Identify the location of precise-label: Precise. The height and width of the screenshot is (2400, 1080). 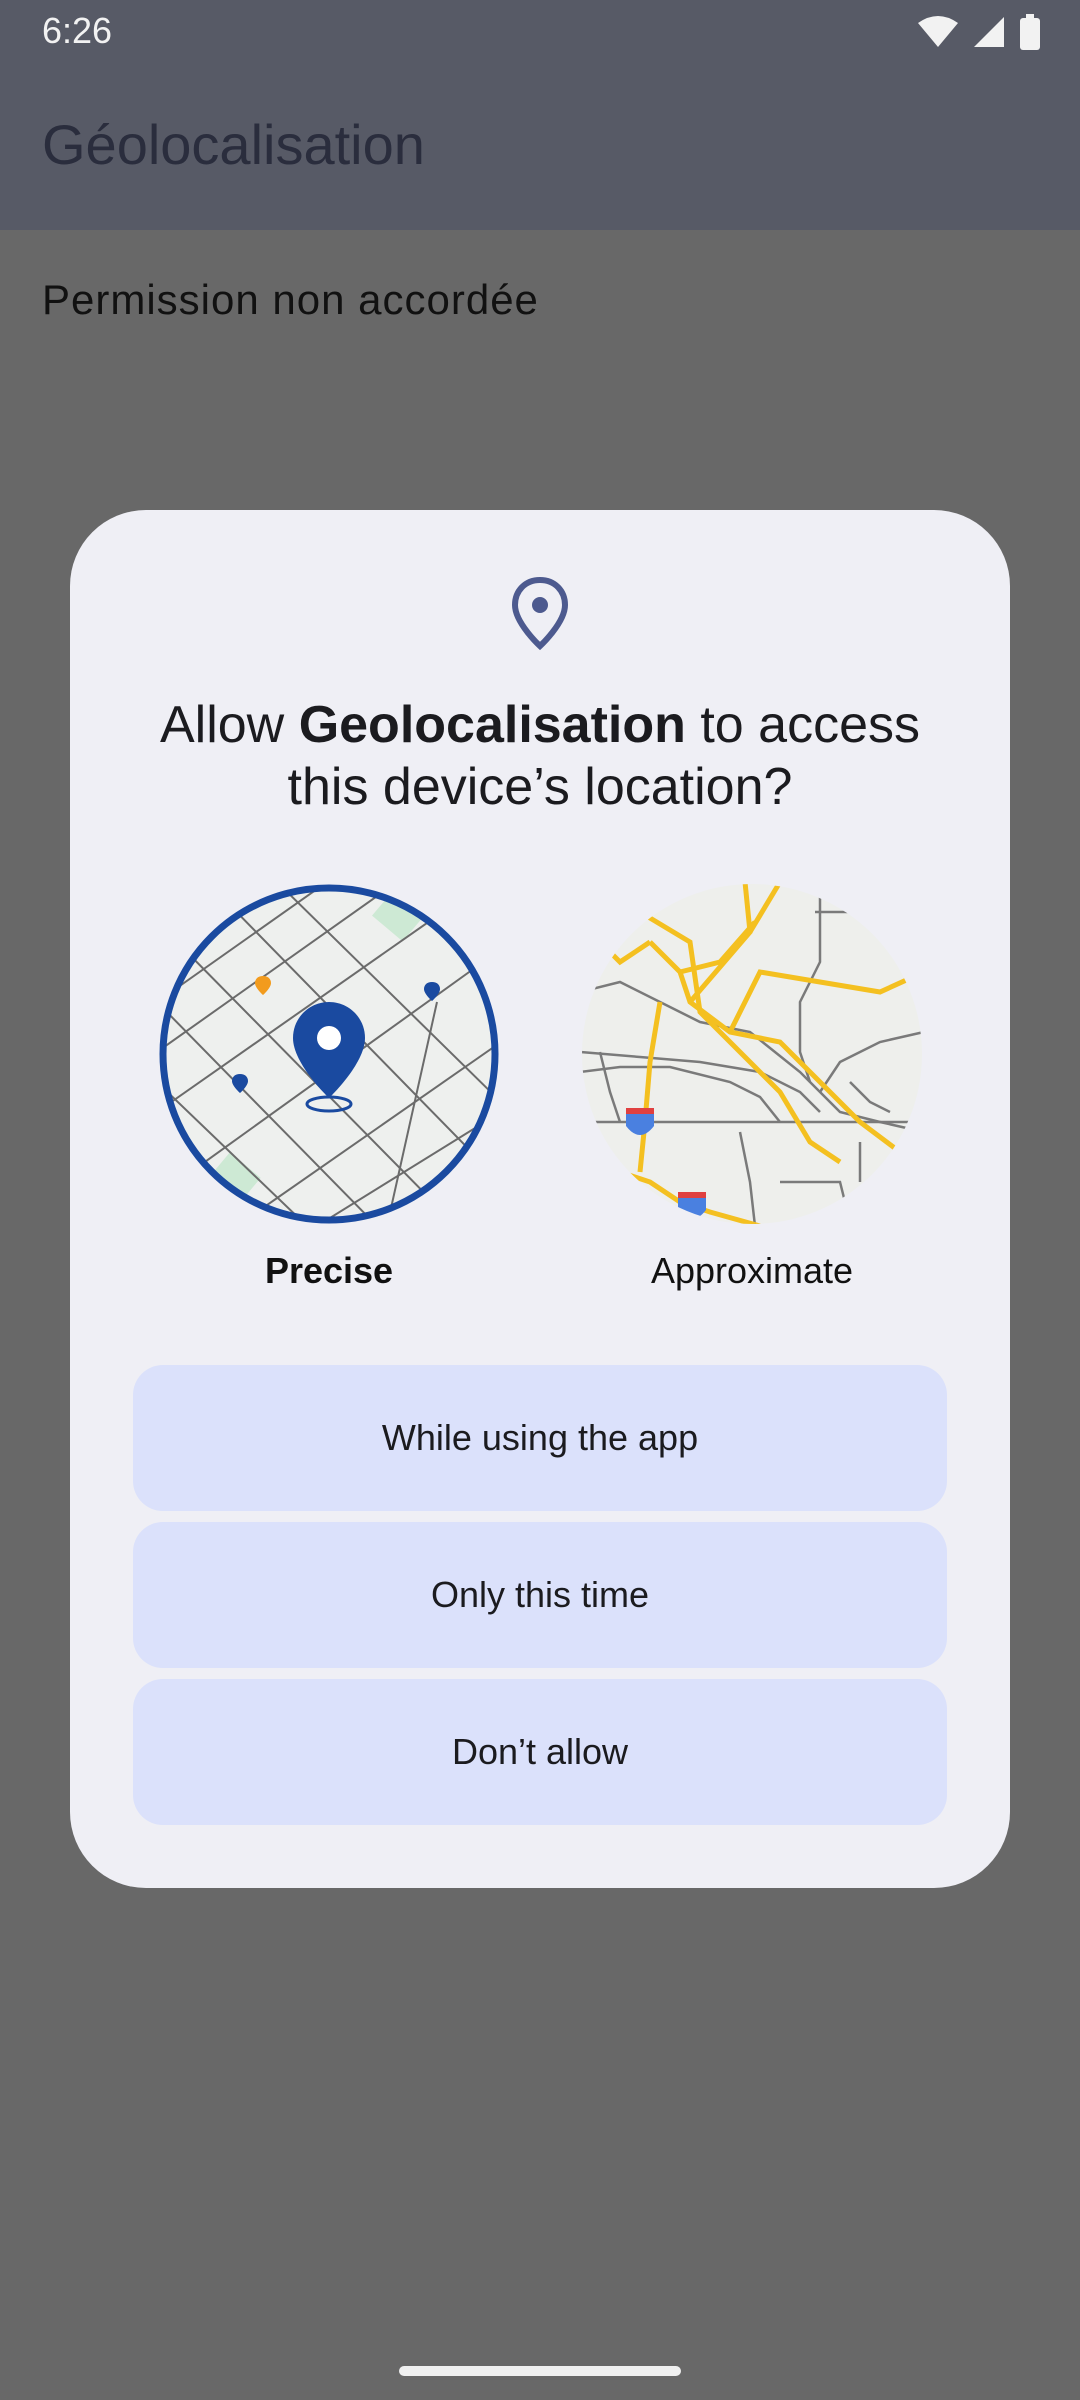
(329, 1270).